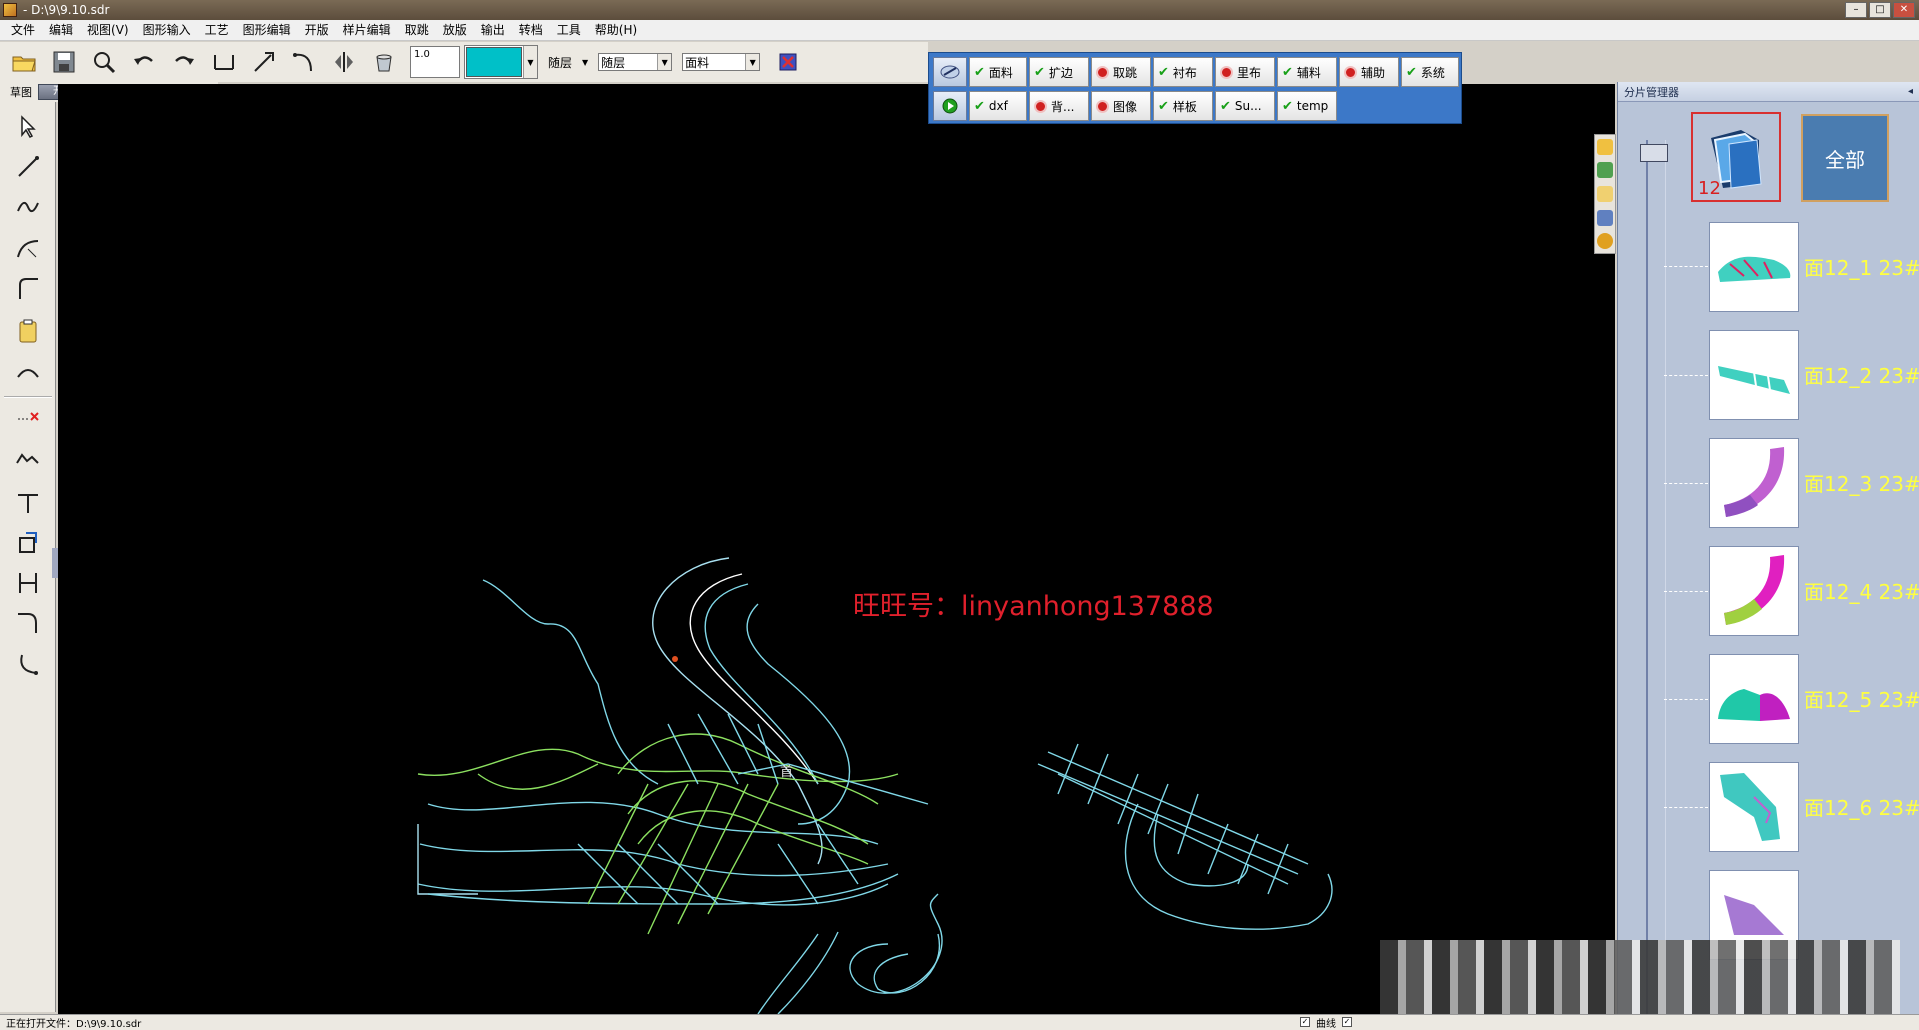  Describe the element at coordinates (1183, 106) in the screenshot. I see `layer-toggle-template: ✔ 样板` at that location.